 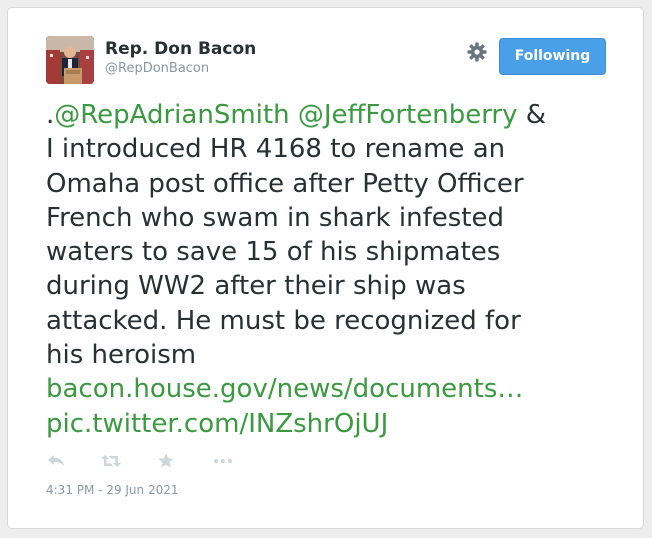 I want to click on tweet-actions, so click(x=156, y=462).